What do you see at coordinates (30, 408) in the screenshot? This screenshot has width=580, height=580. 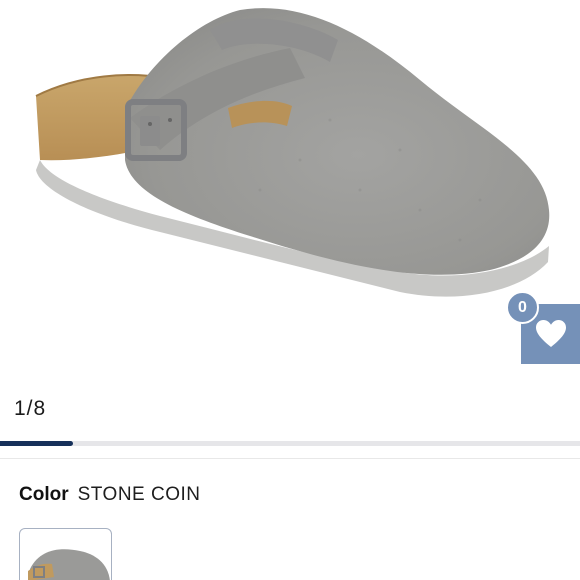 I see `gallery-position: 1/8` at bounding box center [30, 408].